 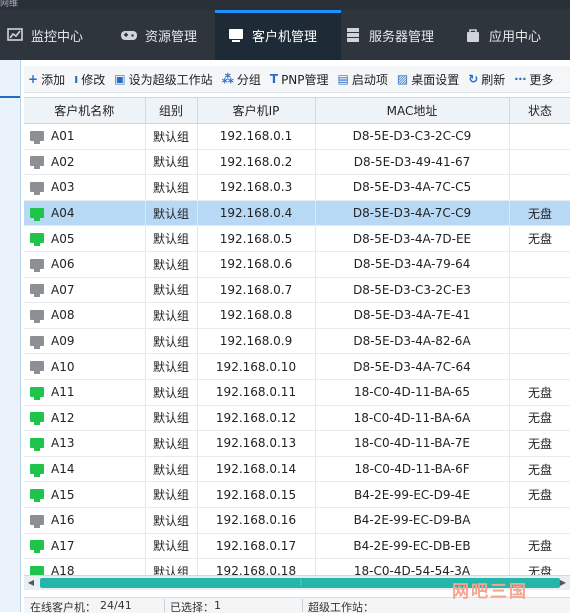 I want to click on tab-app-center: 应用中心, so click(x=514, y=35).